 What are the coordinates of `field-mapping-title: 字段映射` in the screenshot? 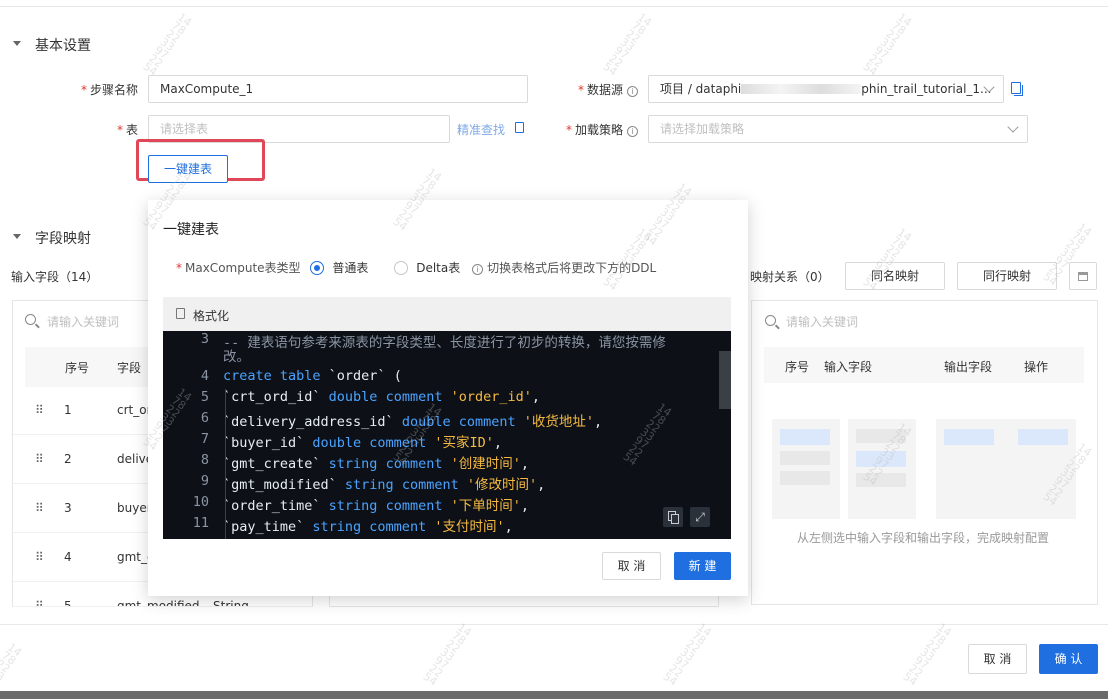 It's located at (63, 239).